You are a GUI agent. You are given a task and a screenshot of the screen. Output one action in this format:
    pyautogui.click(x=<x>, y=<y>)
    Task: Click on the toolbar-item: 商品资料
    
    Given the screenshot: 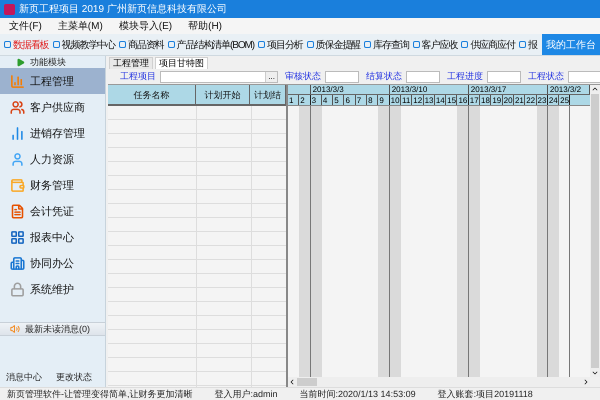 What is the action you would take?
    pyautogui.click(x=141, y=45)
    